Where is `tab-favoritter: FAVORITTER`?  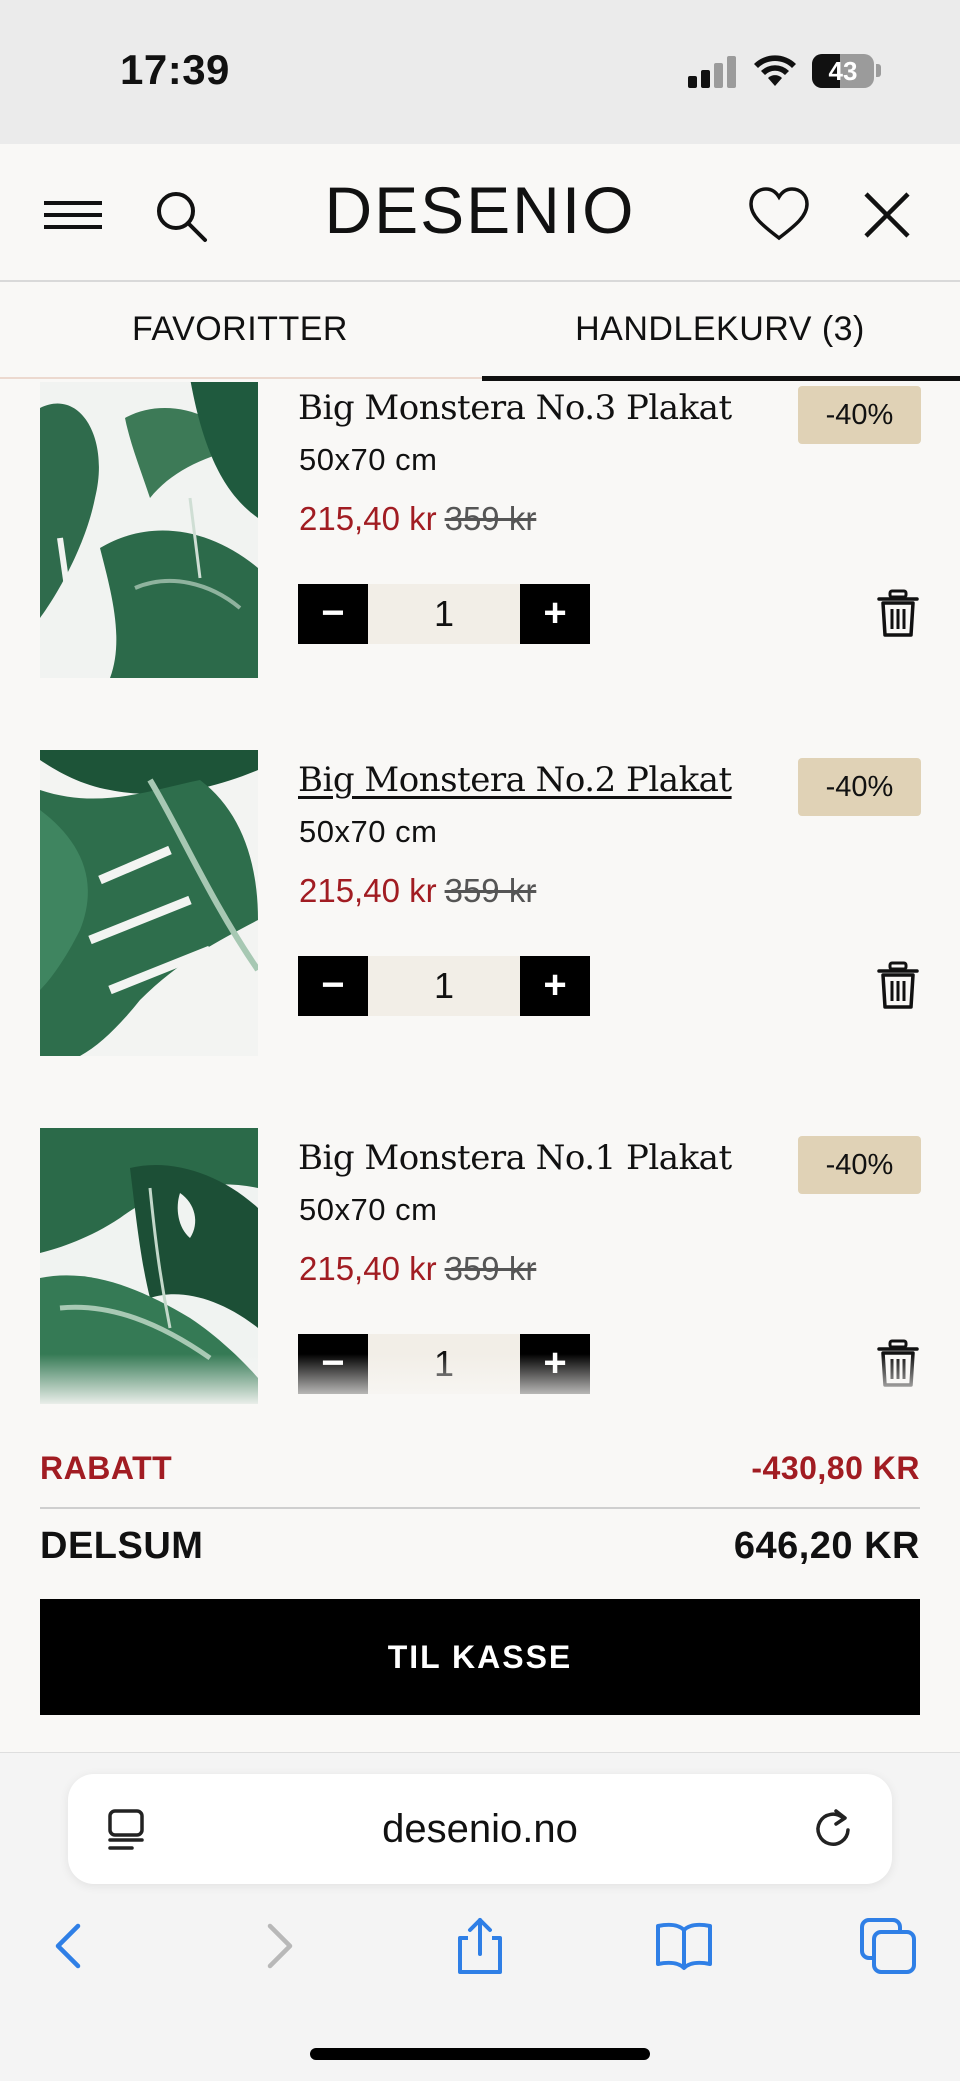
tab-favoritter: FAVORITTER is located at coordinates (240, 332).